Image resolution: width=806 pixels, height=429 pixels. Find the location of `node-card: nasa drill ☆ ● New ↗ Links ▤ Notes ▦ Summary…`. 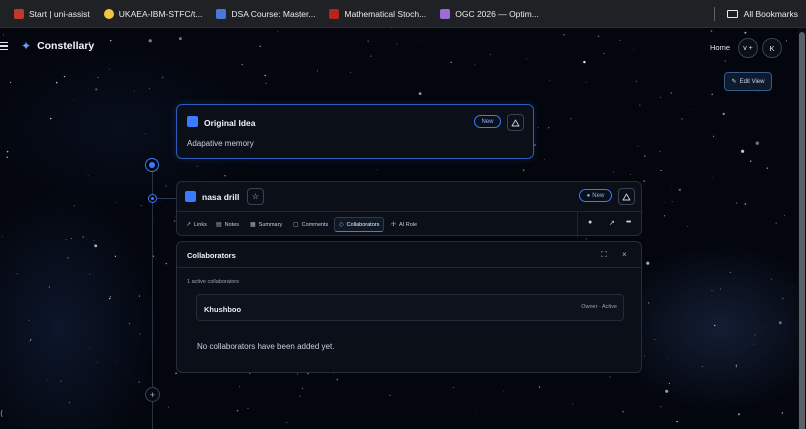

node-card: nasa drill ☆ ● New ↗ Links ▤ Notes ▦ Summary… is located at coordinates (409, 209).